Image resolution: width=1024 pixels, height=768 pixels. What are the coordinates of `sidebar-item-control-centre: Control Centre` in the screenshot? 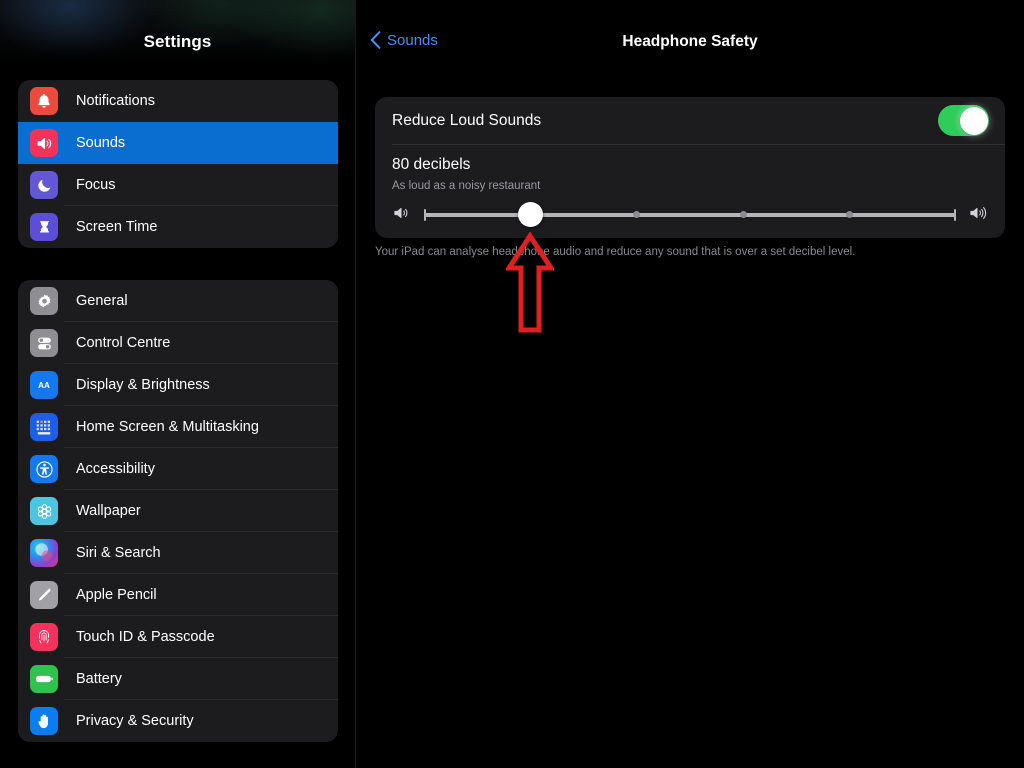 It's located at (178, 343).